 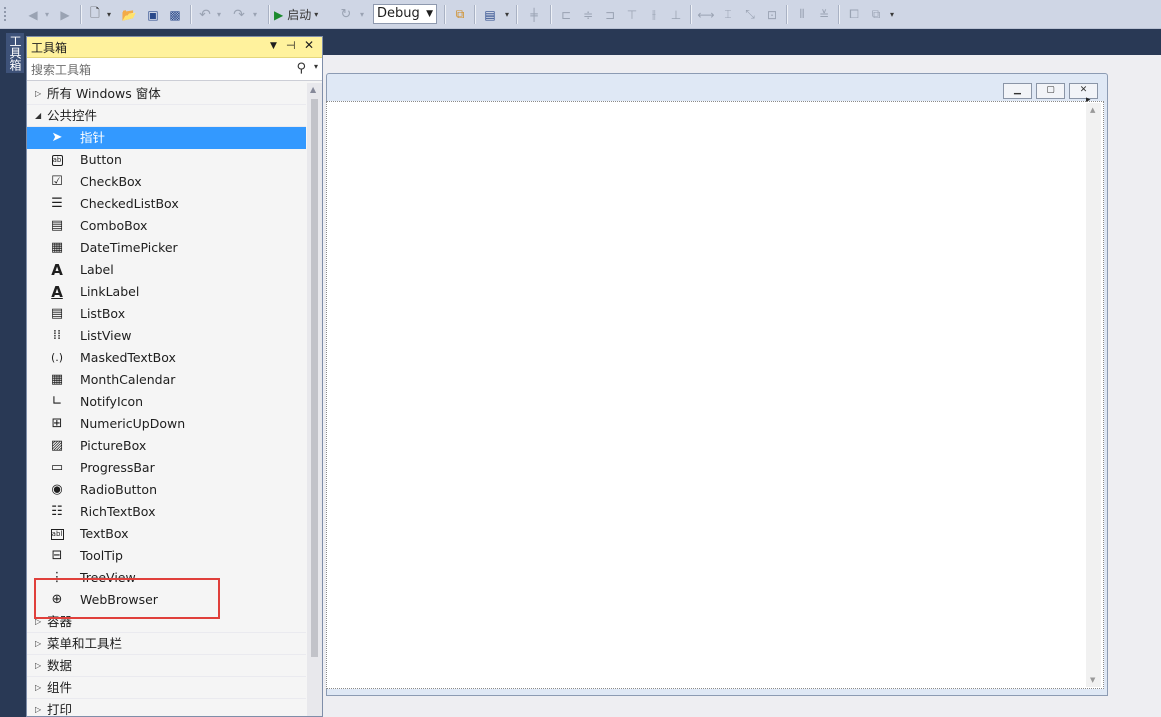 What do you see at coordinates (346, 14) in the screenshot?
I see `refresh-icon: ↻` at bounding box center [346, 14].